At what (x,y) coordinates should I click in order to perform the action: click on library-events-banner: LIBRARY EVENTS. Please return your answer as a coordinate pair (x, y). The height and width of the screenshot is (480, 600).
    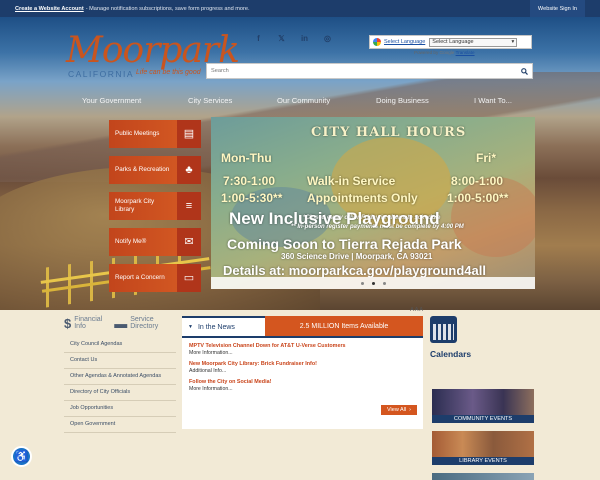
    Looking at the image, I should click on (483, 448).